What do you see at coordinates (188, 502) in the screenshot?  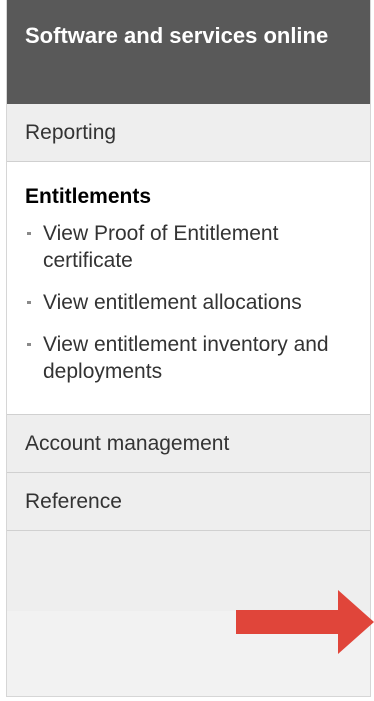 I see `nav-item-reference: Reference` at bounding box center [188, 502].